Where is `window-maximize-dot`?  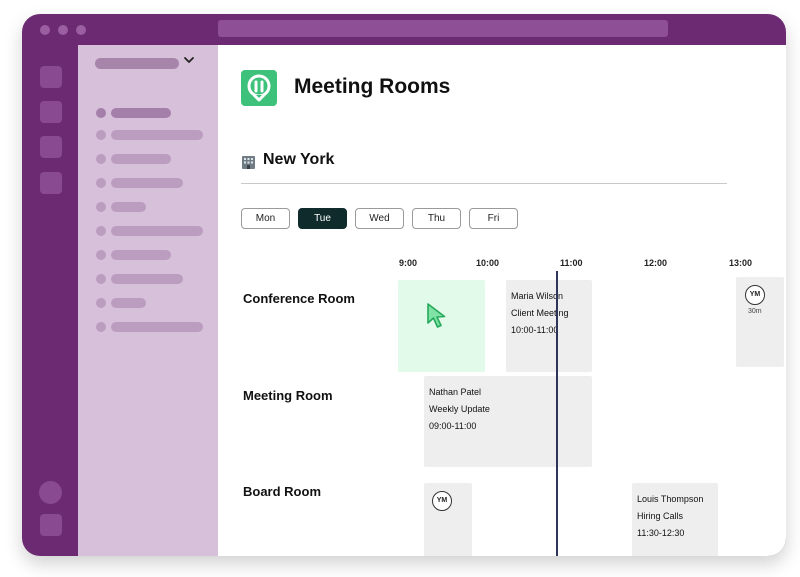
window-maximize-dot is located at coordinates (81, 30).